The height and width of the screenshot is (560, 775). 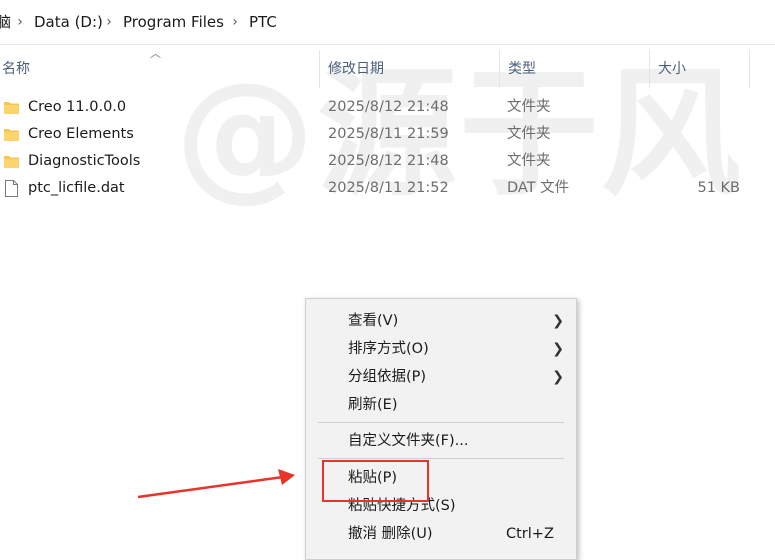 I want to click on annotation-highlight-box, so click(x=375, y=481).